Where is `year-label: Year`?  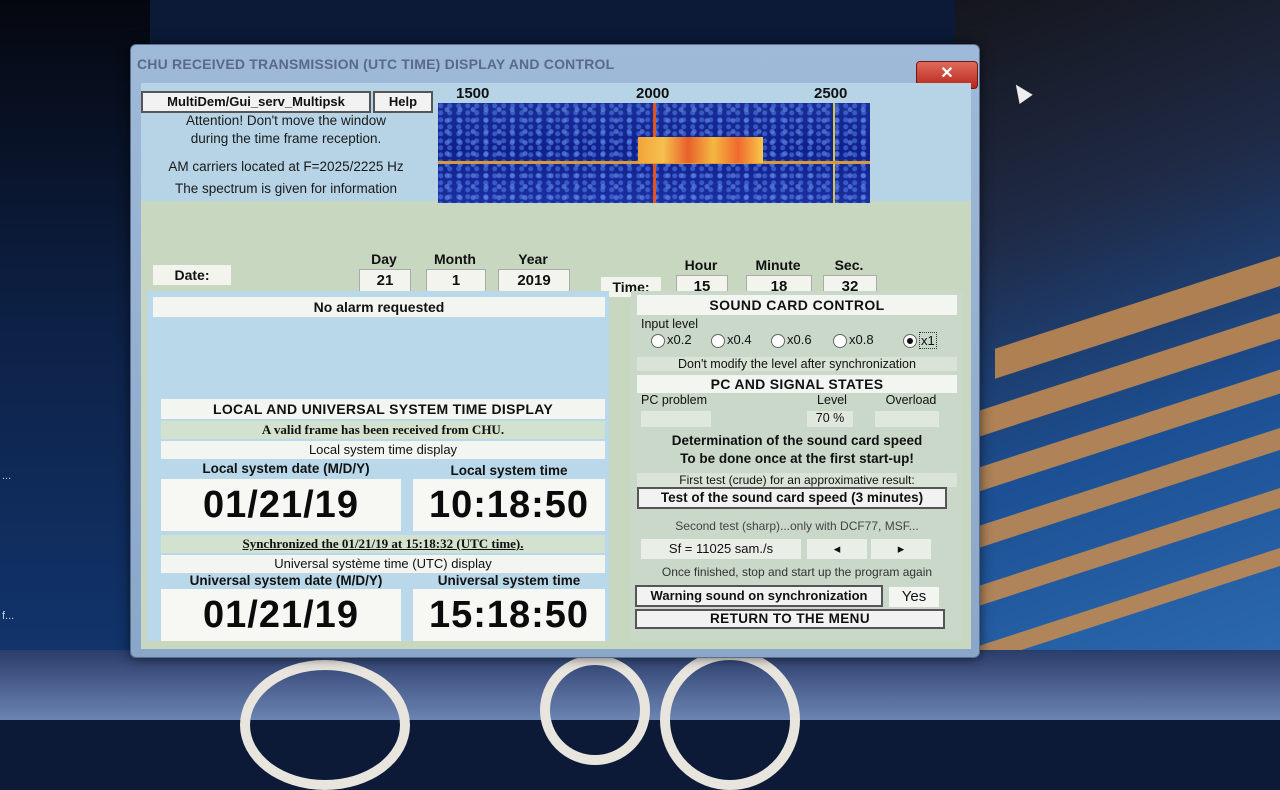
year-label: Year is located at coordinates (533, 259).